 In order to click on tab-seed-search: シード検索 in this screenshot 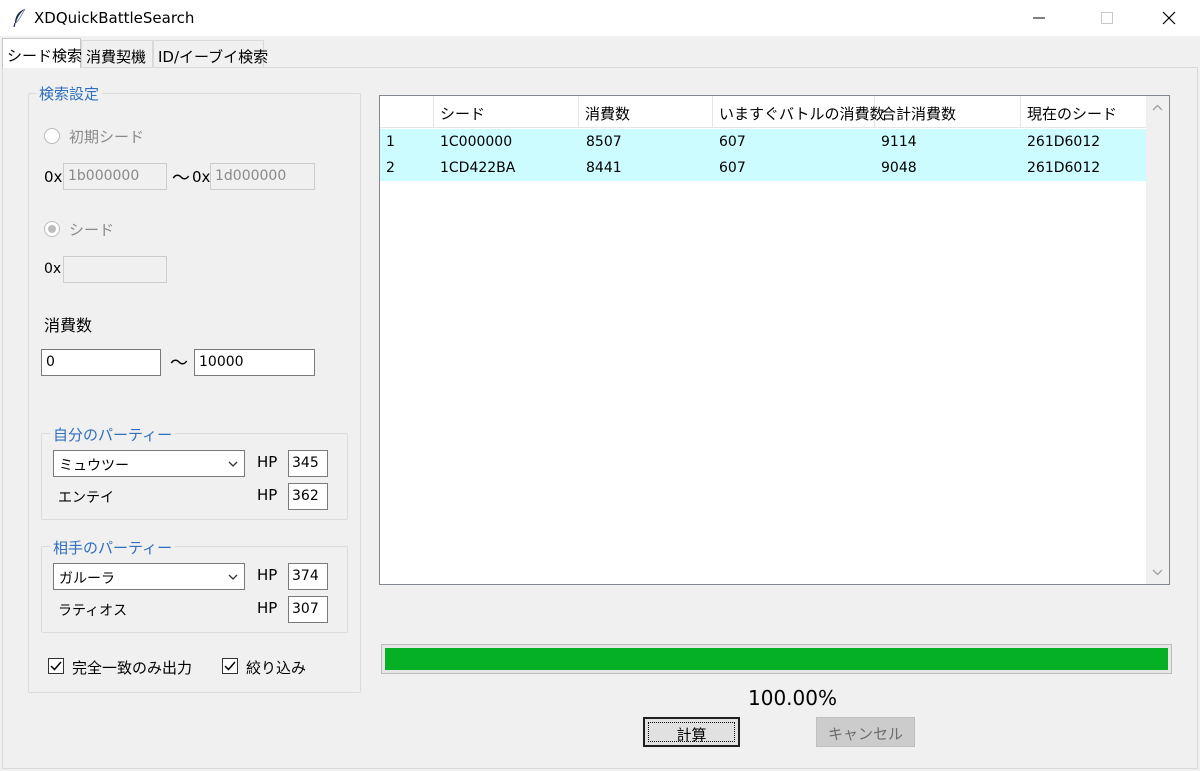, I will do `click(42, 53)`.